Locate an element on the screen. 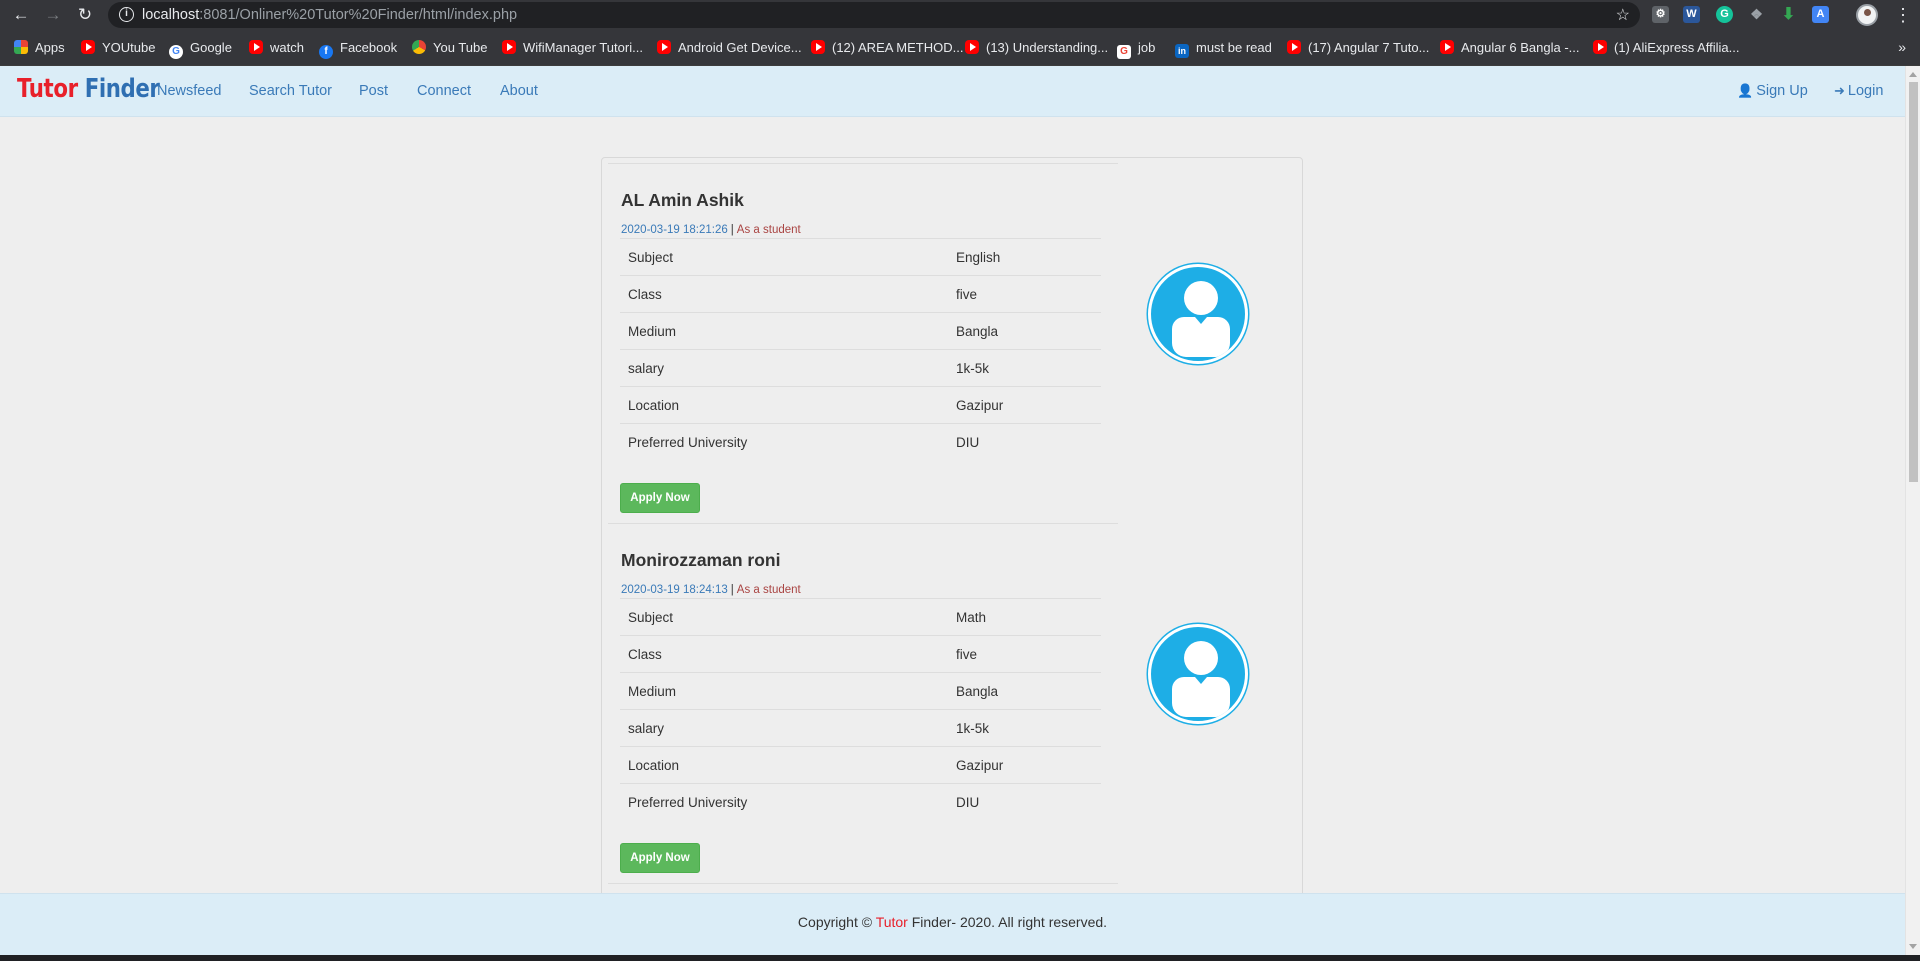 The height and width of the screenshot is (961, 1920). table-row: Subject Math is located at coordinates (860, 617).